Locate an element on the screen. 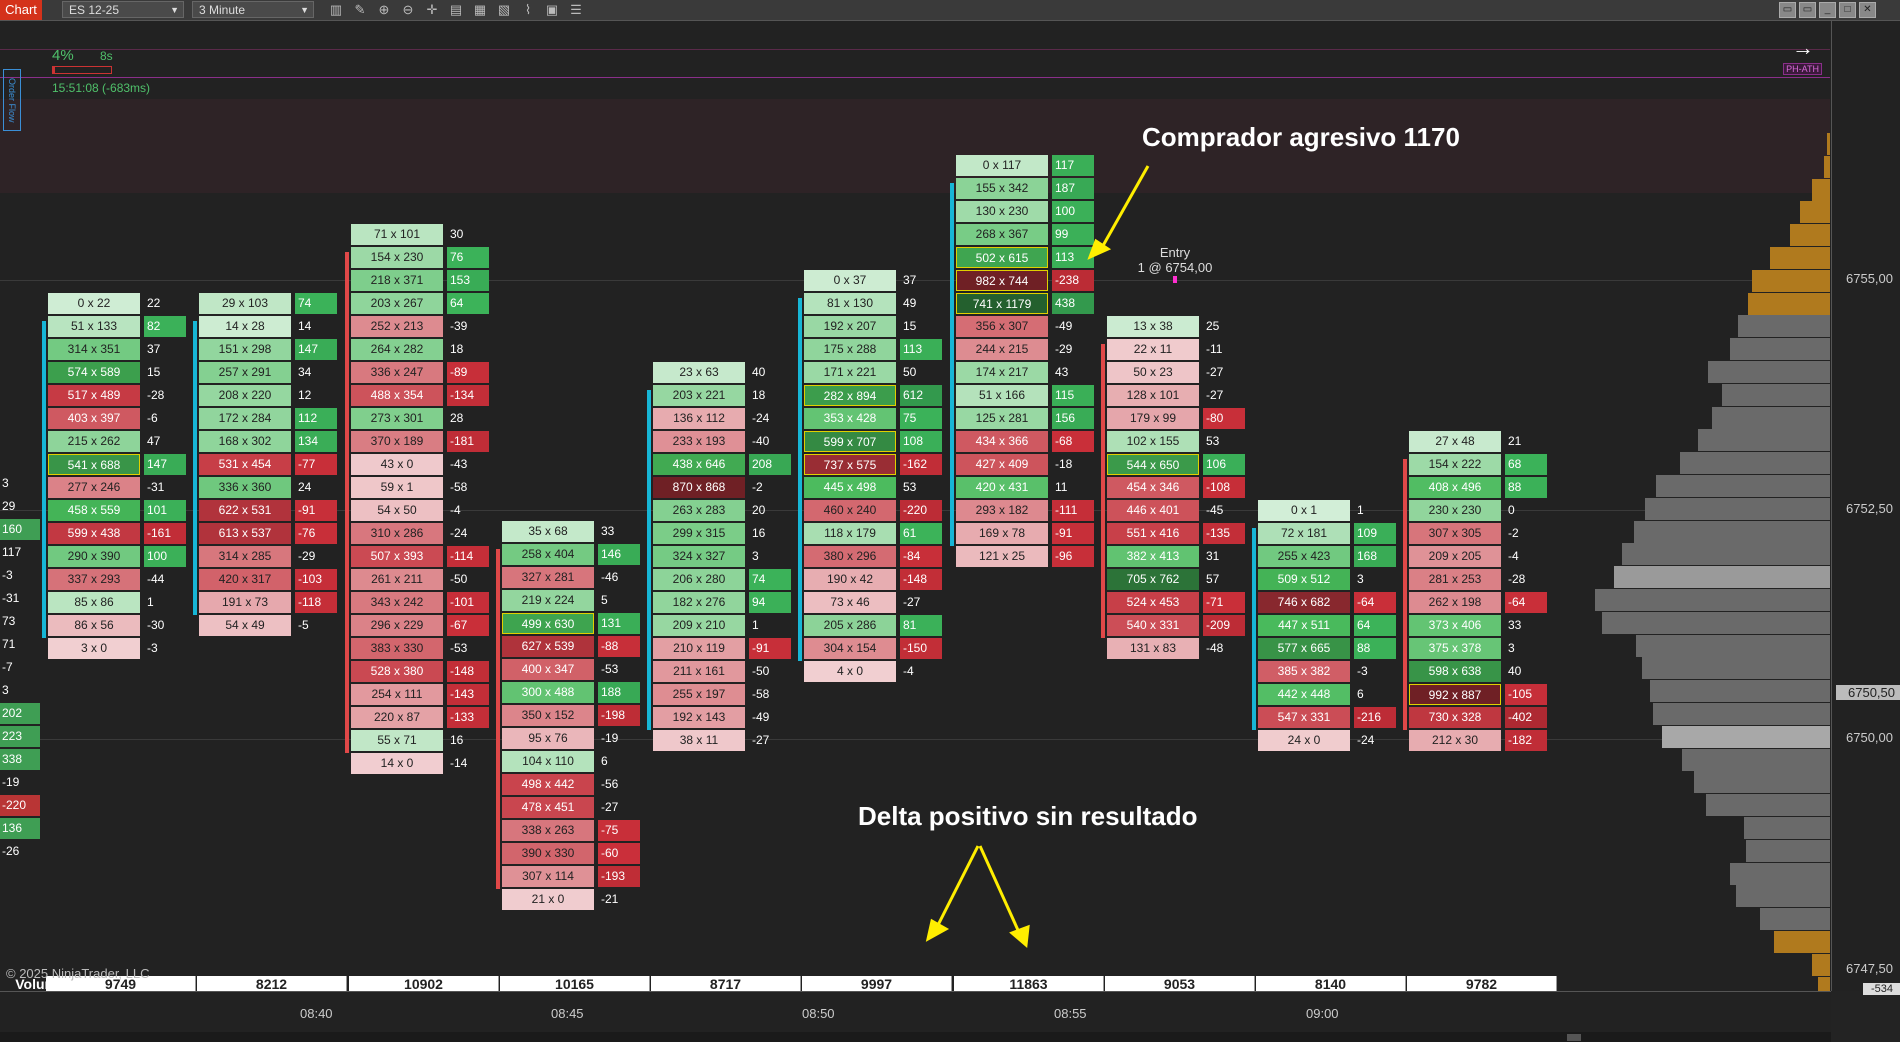 The image size is (1900, 1042). tile-icon: ▭ is located at coordinates (1787, 10).